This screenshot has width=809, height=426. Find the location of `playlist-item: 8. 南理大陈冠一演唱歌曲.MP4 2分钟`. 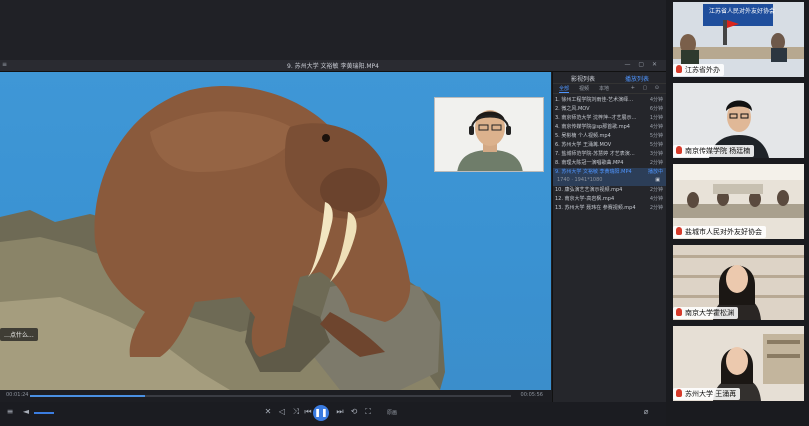

playlist-item: 8. 南理大陈冠一演唱歌曲.MP4 2分钟 is located at coordinates (609, 163).